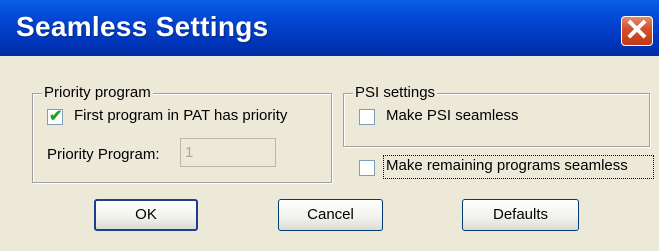 The height and width of the screenshot is (251, 659). Describe the element at coordinates (367, 168) in the screenshot. I see `make-remaining-seamless-checkbox` at that location.